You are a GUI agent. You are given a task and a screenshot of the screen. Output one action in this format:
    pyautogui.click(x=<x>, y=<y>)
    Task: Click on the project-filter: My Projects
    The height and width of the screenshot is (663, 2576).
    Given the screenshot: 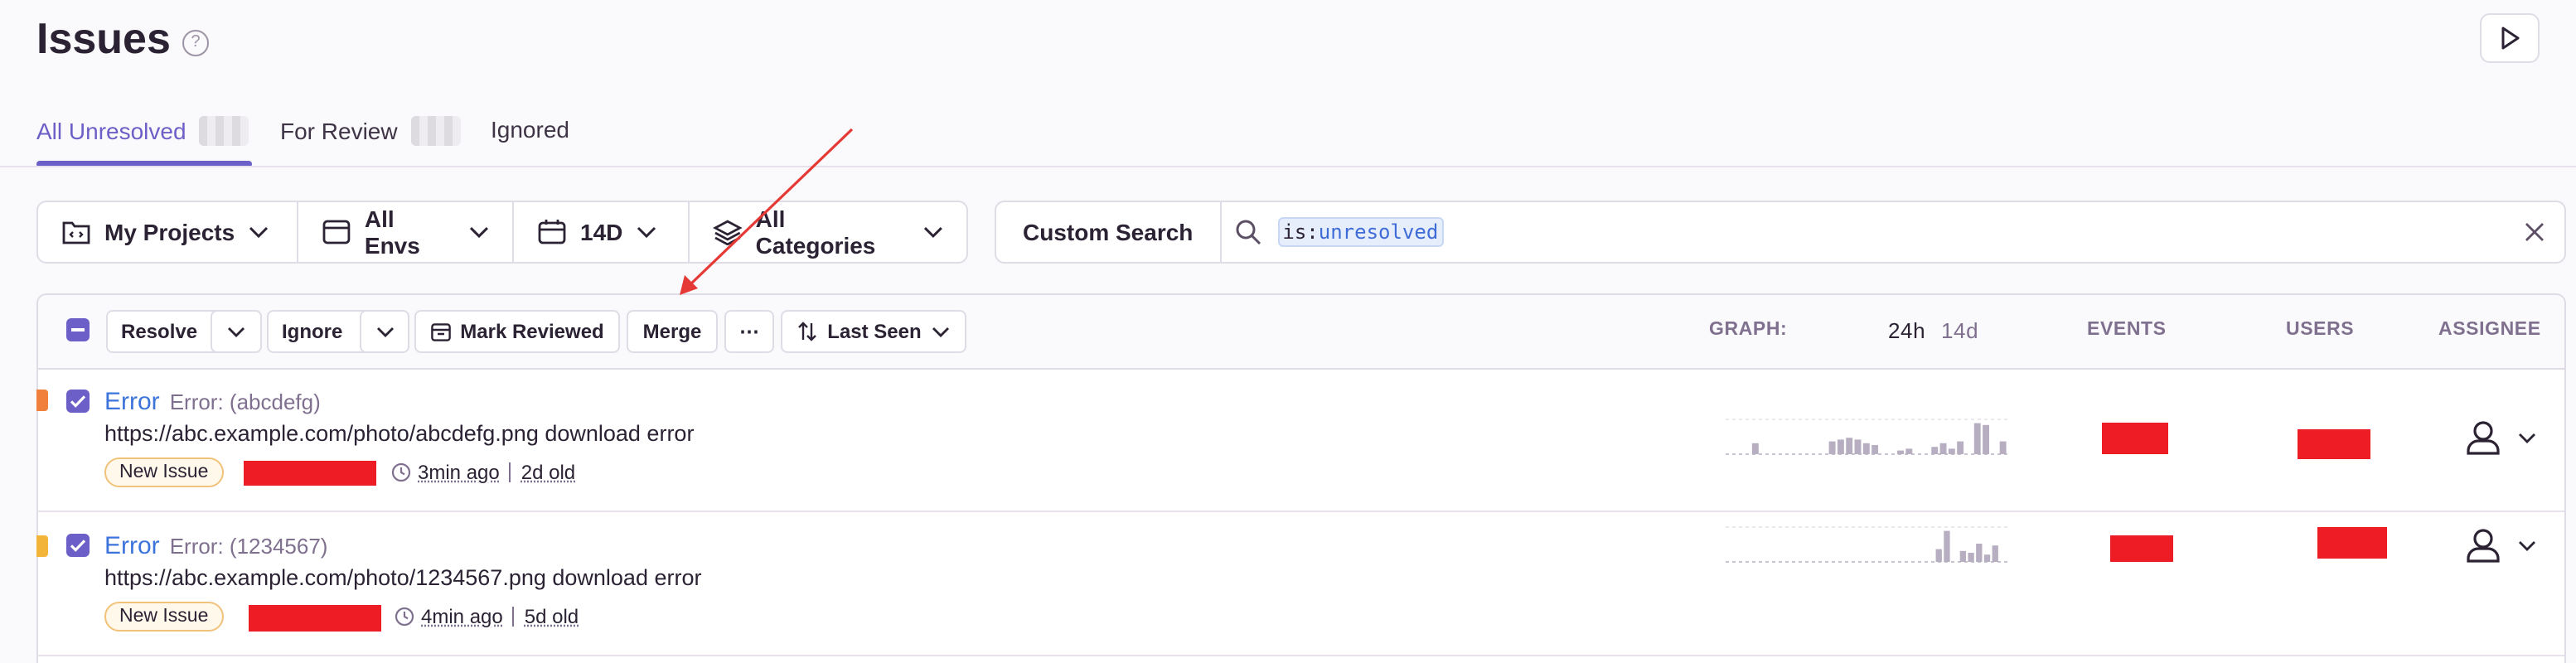 What is the action you would take?
    pyautogui.click(x=168, y=232)
    